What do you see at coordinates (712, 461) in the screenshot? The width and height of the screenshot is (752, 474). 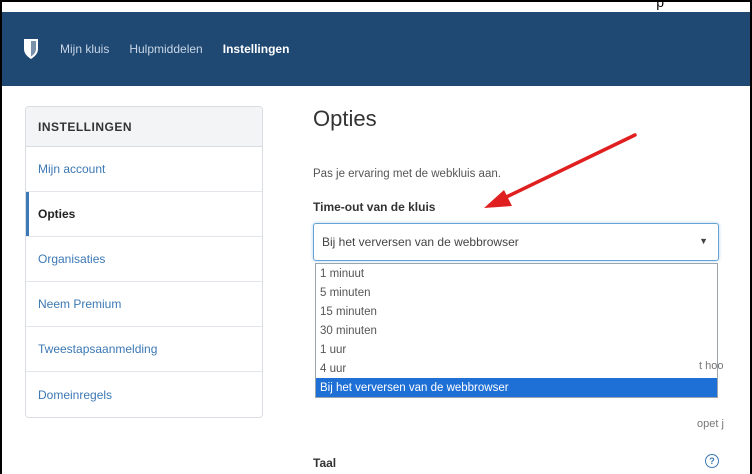 I see `question-circle-icon: ?` at bounding box center [712, 461].